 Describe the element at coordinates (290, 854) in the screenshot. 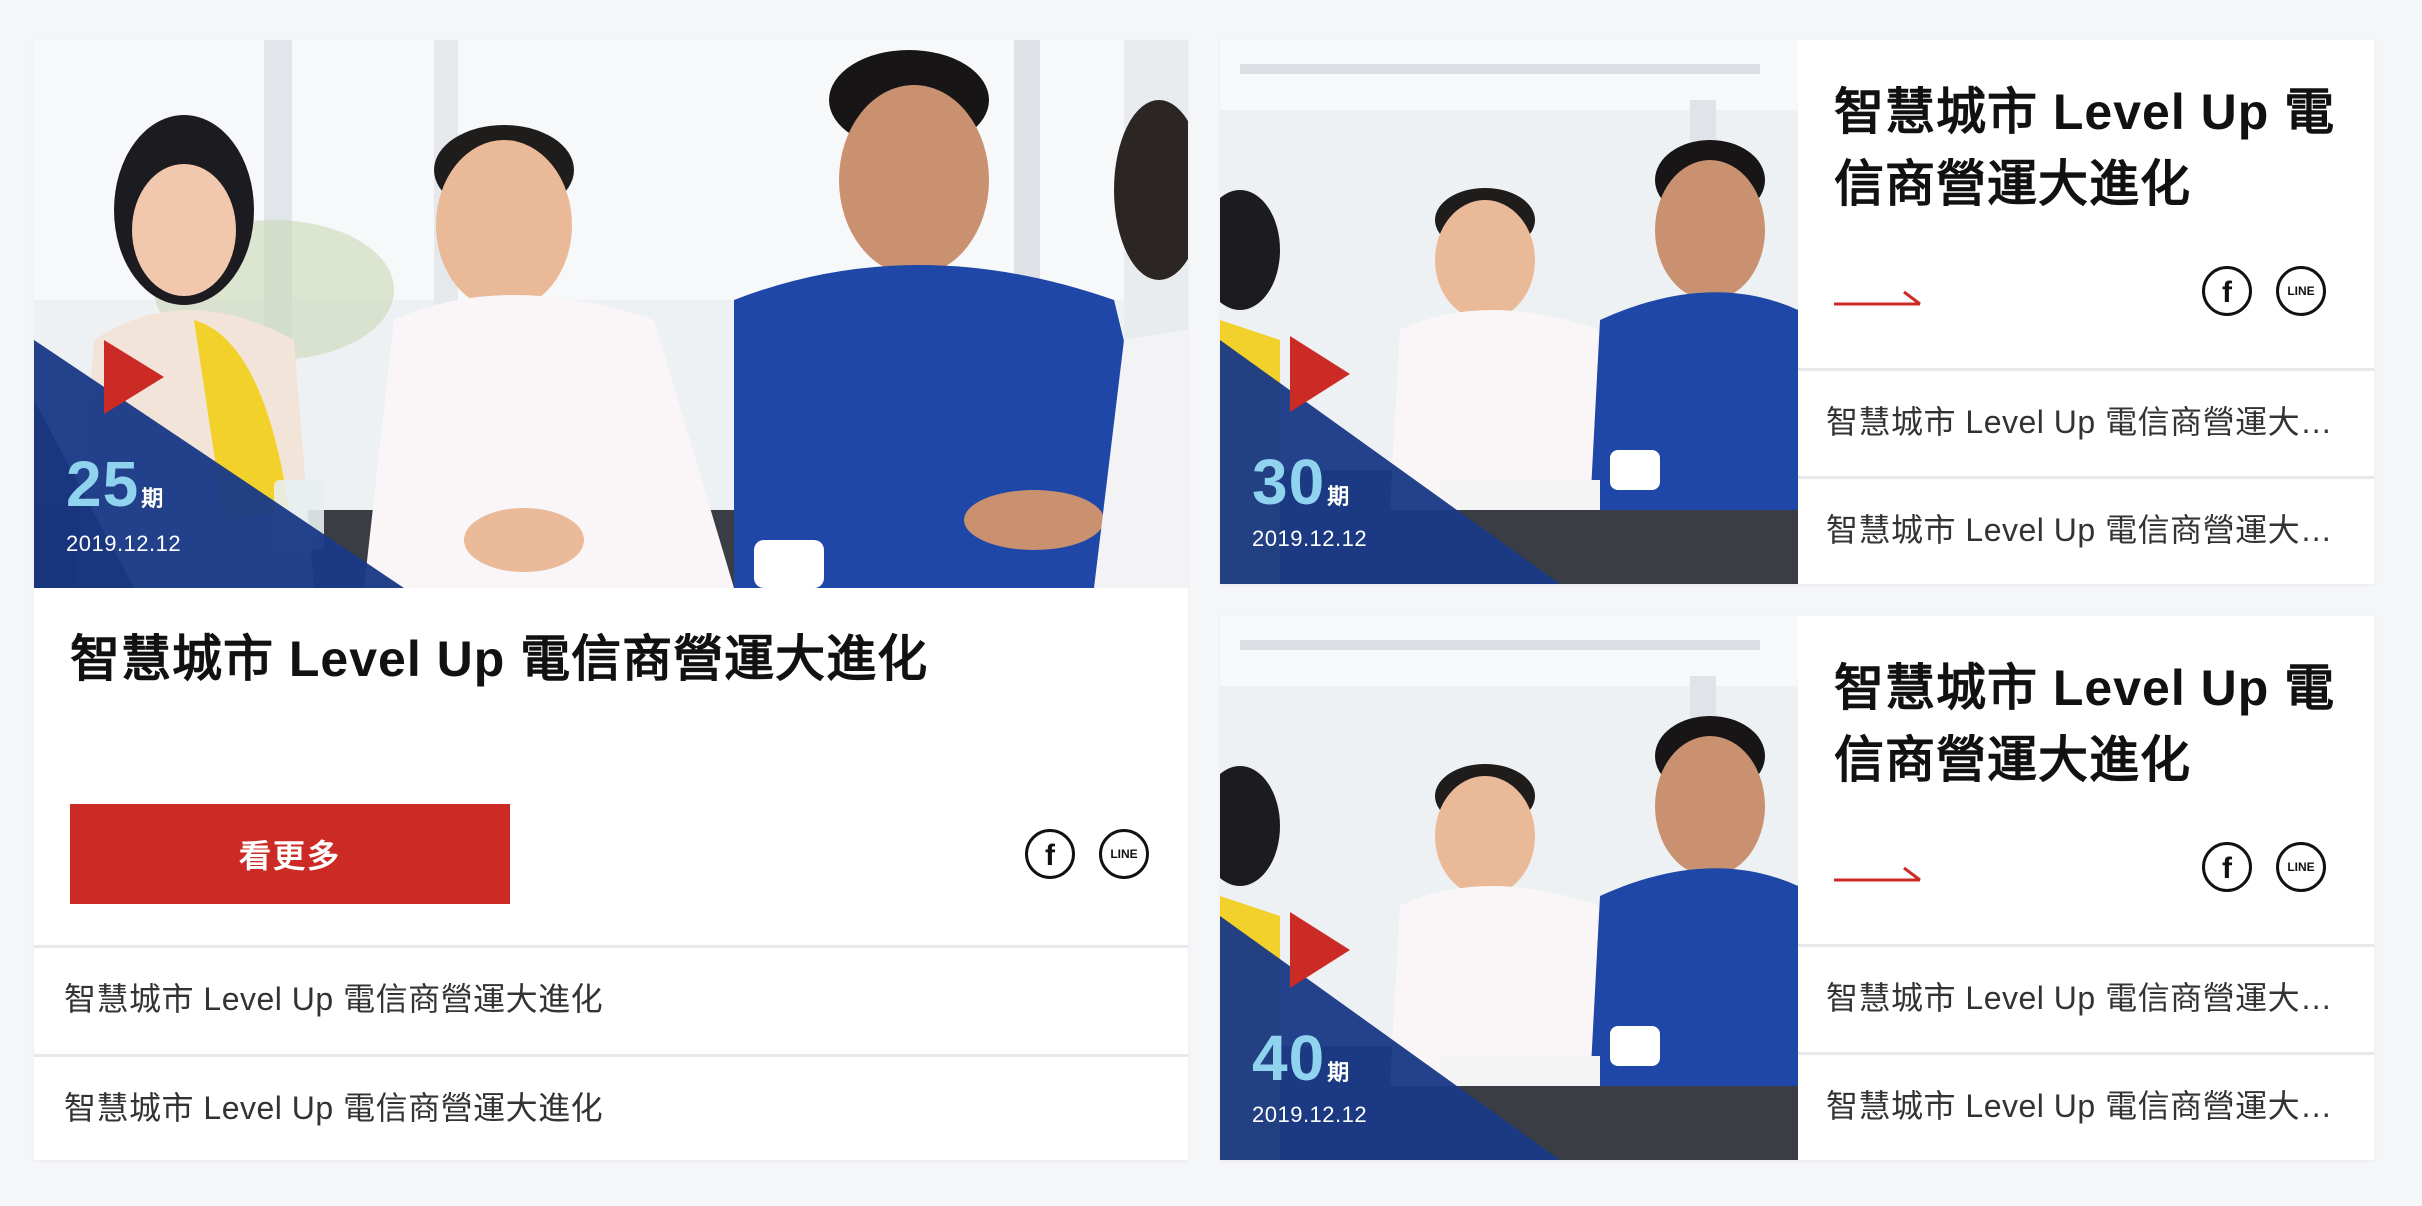

I see `see-more-button: 看更多` at that location.